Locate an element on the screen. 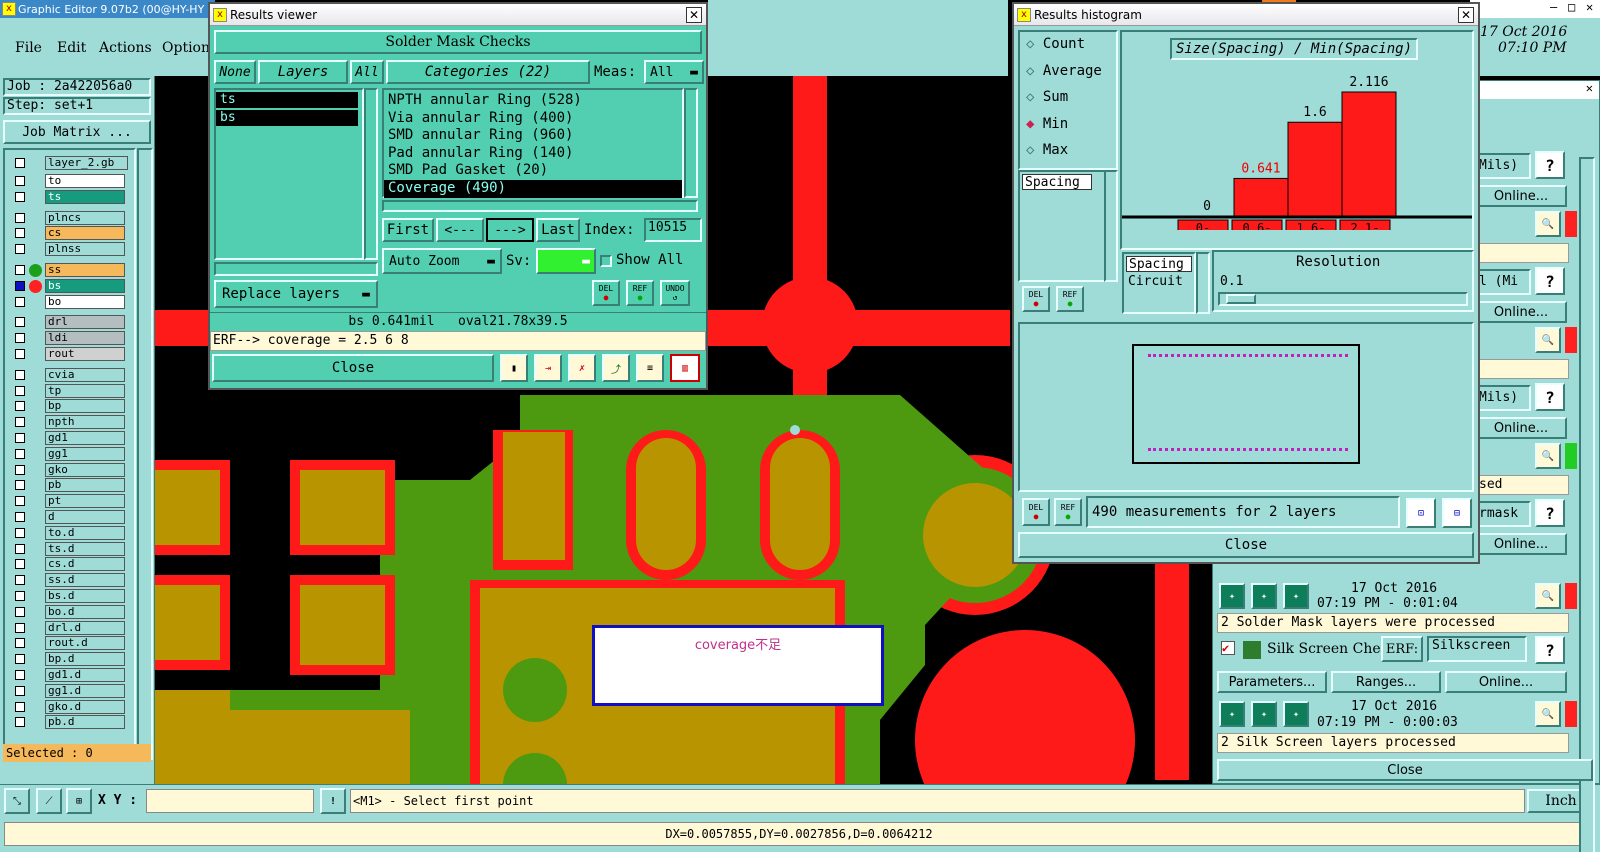 The width and height of the screenshot is (1600, 852). layer-item-cs: cs is located at coordinates (85, 233).